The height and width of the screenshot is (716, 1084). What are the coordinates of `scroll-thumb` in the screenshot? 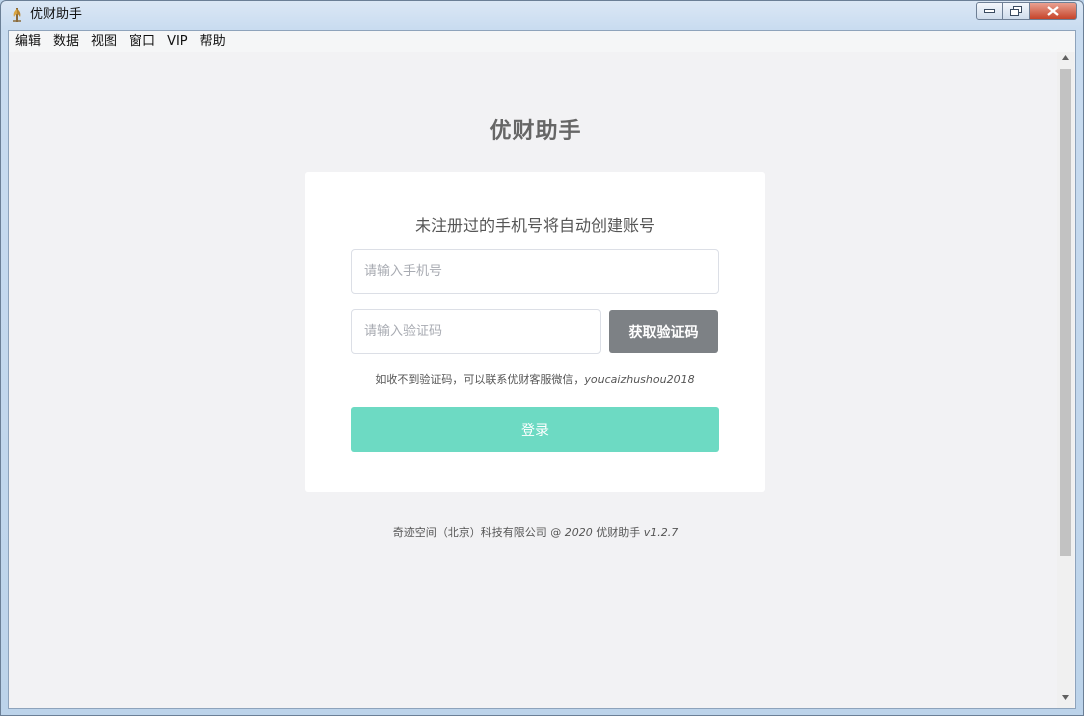 It's located at (1065, 312).